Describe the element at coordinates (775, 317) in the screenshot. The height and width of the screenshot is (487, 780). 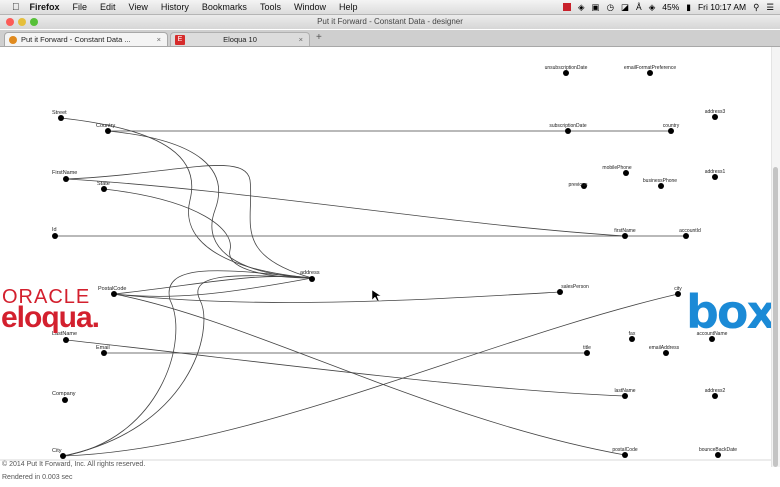
I see `scrollbar-thumb` at that location.